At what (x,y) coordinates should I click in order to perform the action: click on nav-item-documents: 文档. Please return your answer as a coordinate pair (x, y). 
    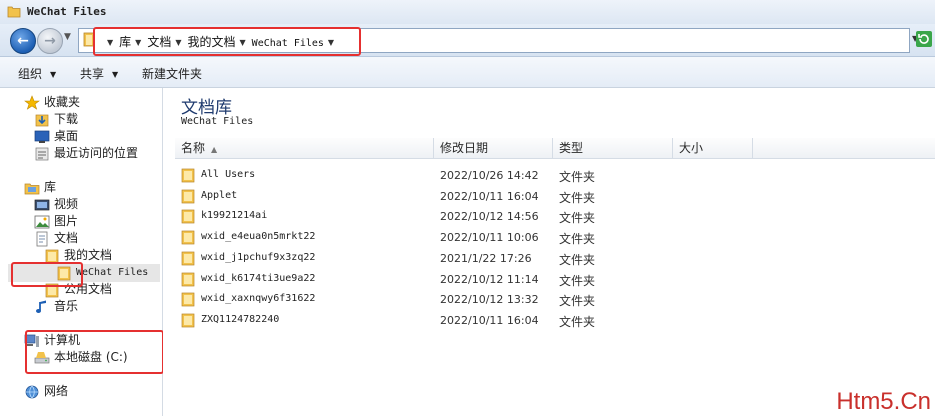
    Looking at the image, I should click on (56, 238).